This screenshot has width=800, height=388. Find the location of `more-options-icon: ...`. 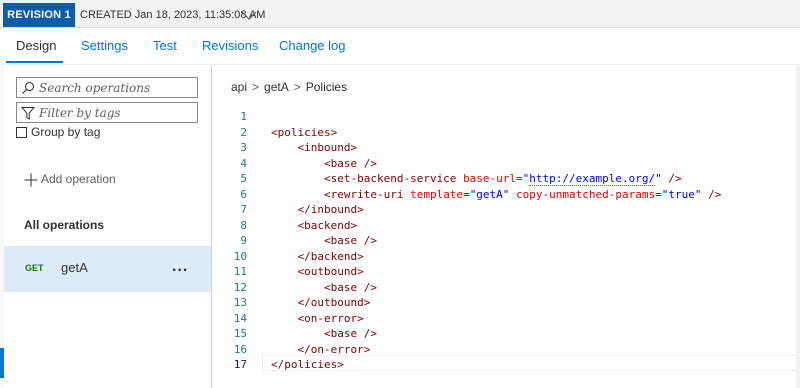

more-options-icon: ... is located at coordinates (180, 267).